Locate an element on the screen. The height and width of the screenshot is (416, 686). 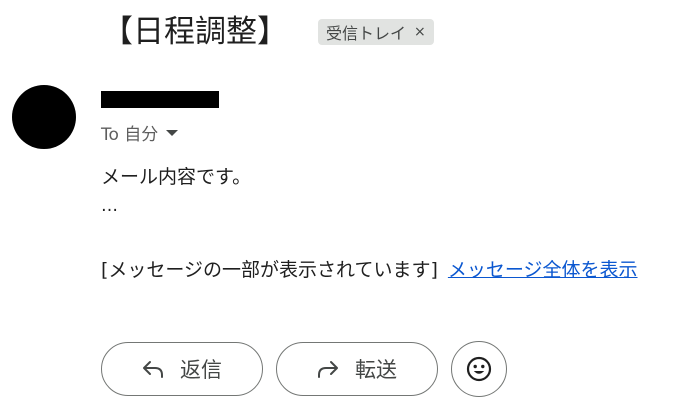
recipient-line: To 自分 is located at coordinates (140, 132).